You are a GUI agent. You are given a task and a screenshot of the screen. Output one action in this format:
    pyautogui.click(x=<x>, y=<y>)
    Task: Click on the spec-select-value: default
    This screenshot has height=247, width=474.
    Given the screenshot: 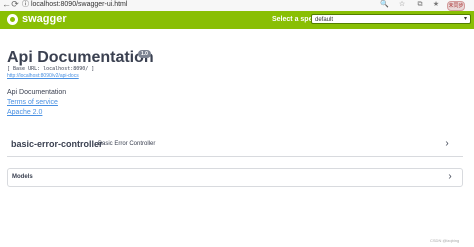 What is the action you would take?
    pyautogui.click(x=324, y=20)
    